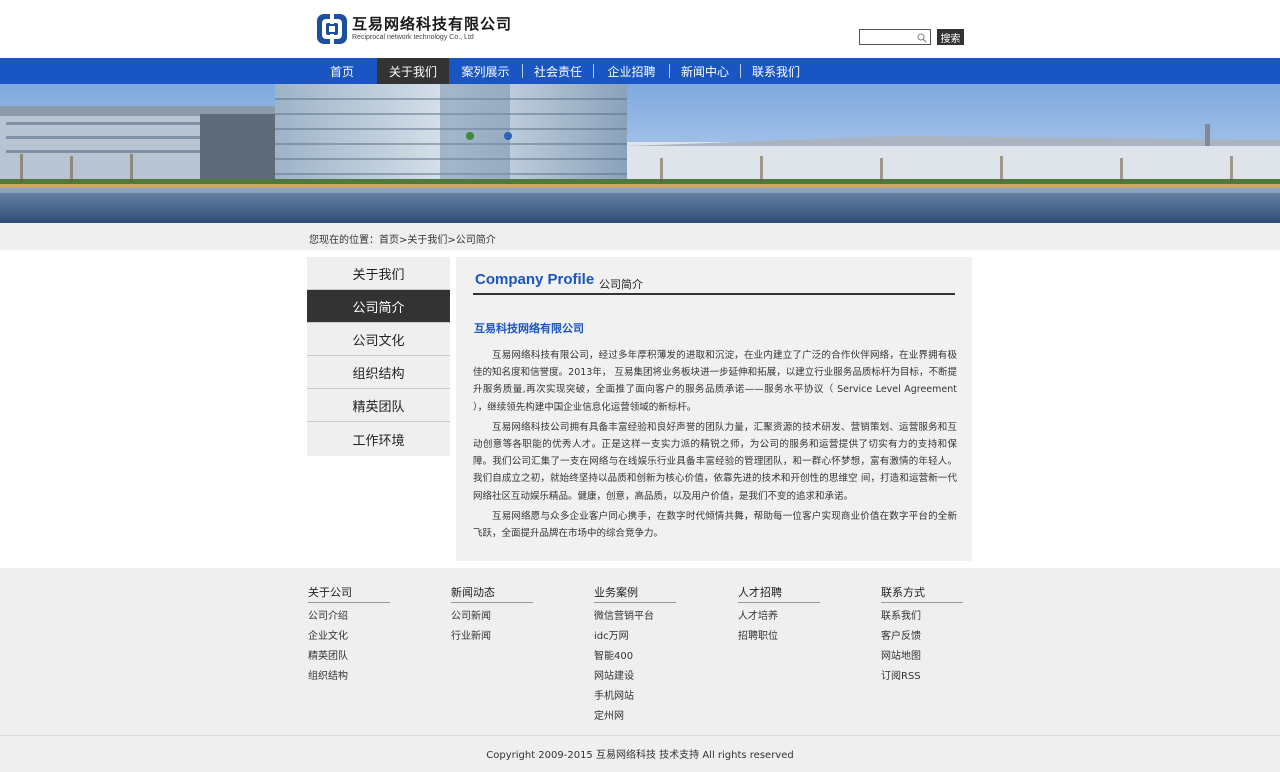 The height and width of the screenshot is (772, 1280). I want to click on sidebar-item-about: 关于我们, so click(378, 273).